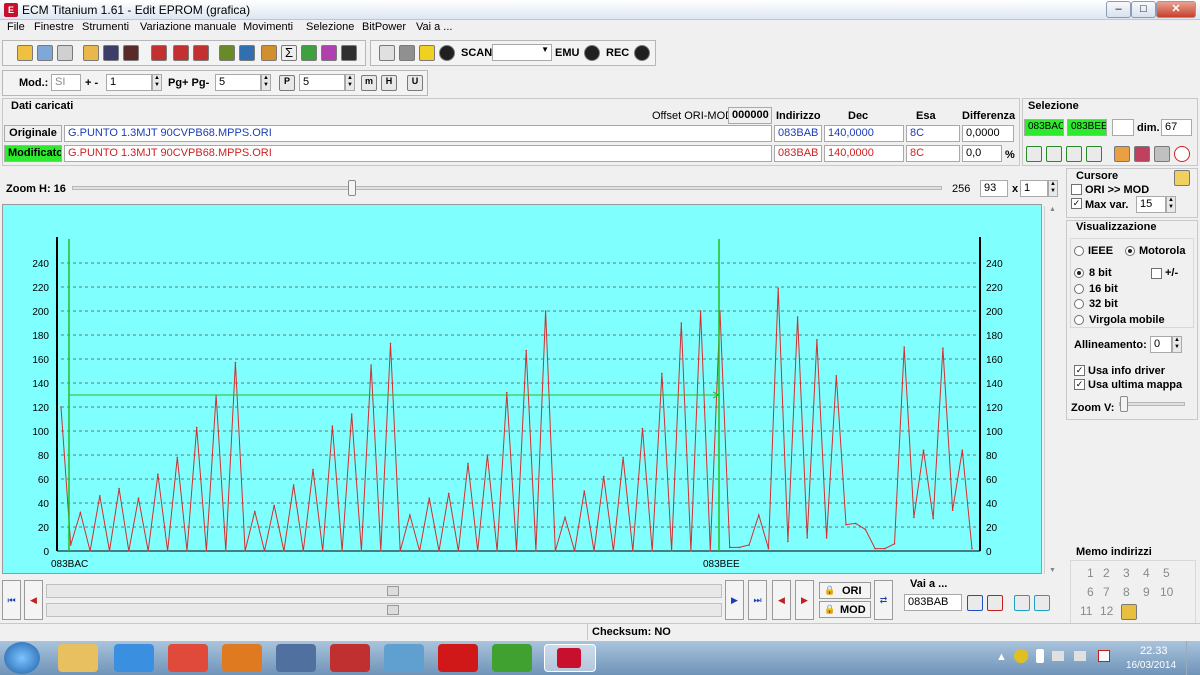  I want to click on close-button: ✕, so click(1176, 9).